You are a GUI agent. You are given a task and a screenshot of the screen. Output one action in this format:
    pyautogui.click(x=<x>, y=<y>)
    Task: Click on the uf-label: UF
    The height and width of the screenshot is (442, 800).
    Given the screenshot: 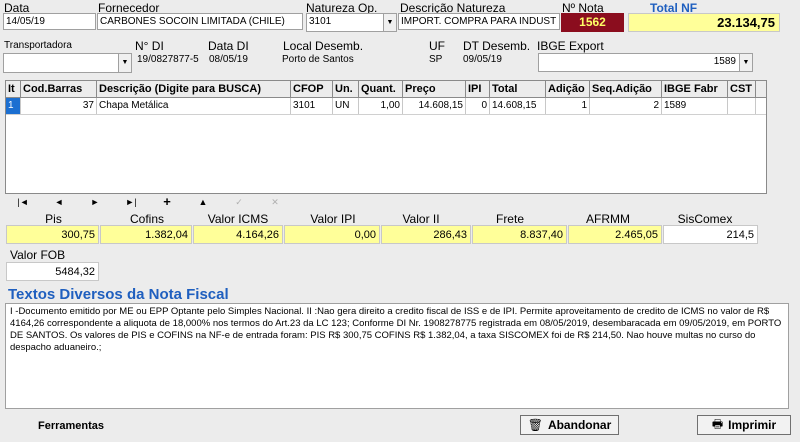 What is the action you would take?
    pyautogui.click(x=437, y=46)
    